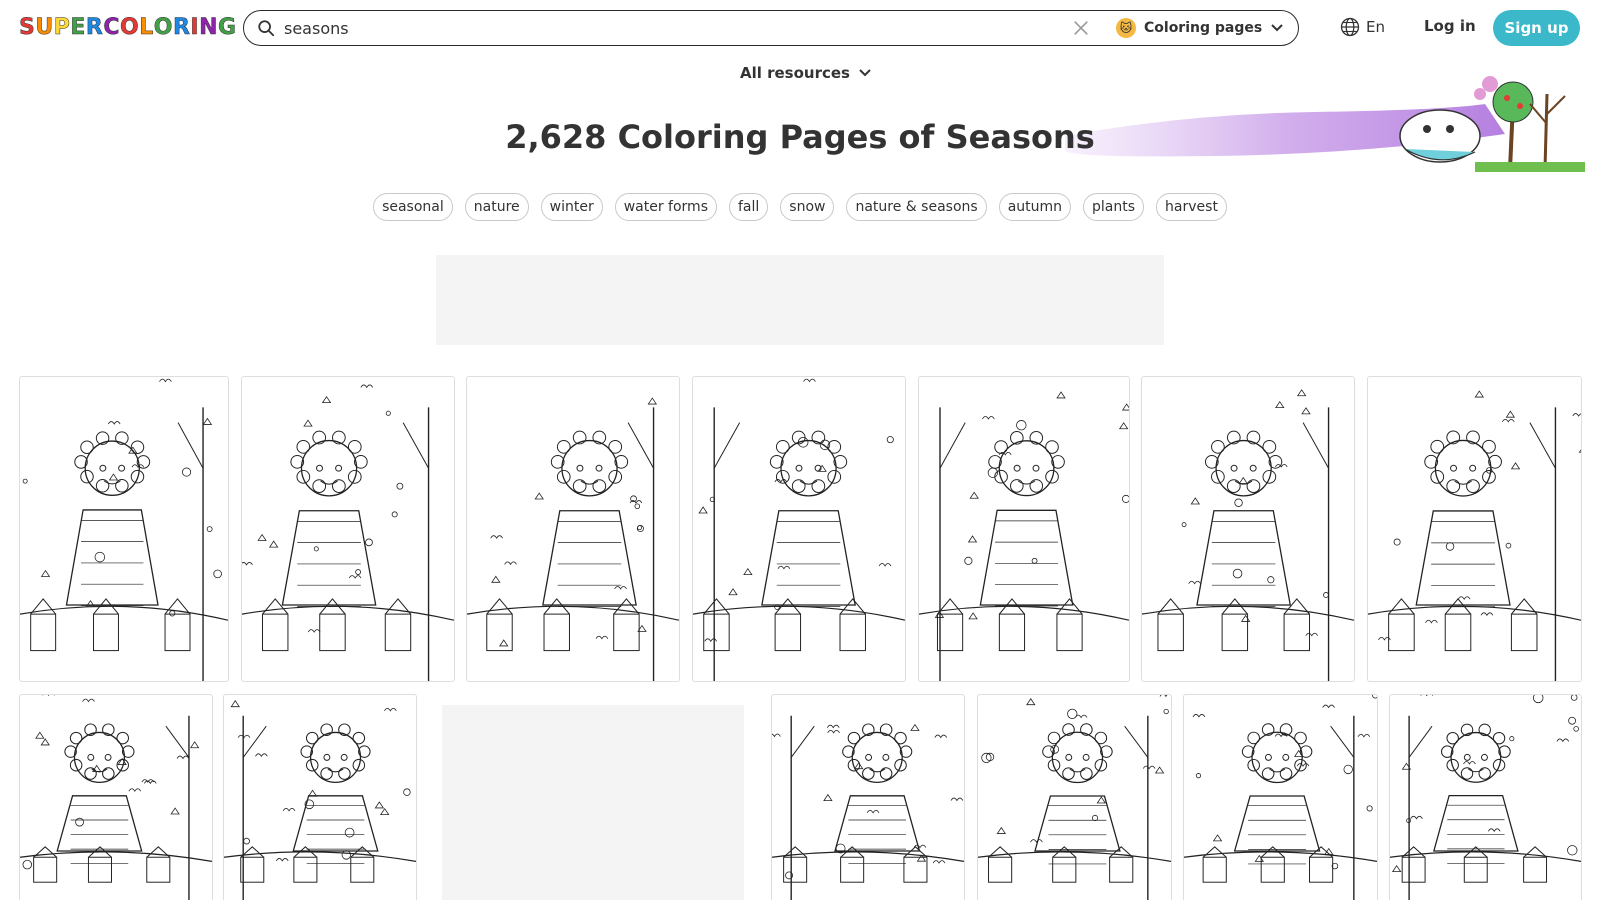  What do you see at coordinates (807, 207) in the screenshot?
I see `tag-chip: snow` at bounding box center [807, 207].